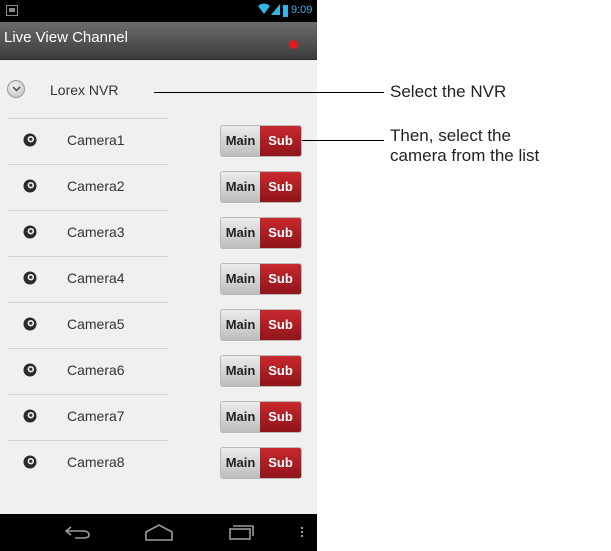 This screenshot has height=551, width=611. Describe the element at coordinates (158, 41) in the screenshot. I see `title-bar: Live View Channel` at that location.